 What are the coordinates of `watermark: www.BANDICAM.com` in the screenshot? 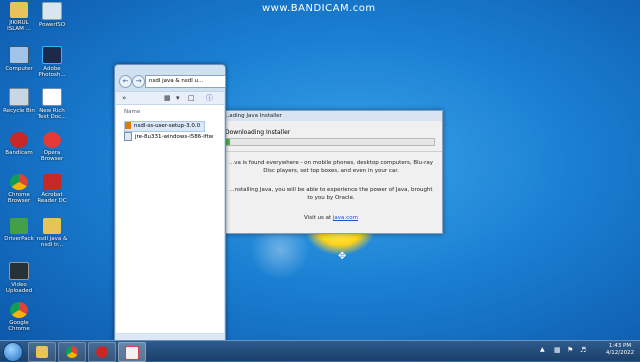 It's located at (319, 8).